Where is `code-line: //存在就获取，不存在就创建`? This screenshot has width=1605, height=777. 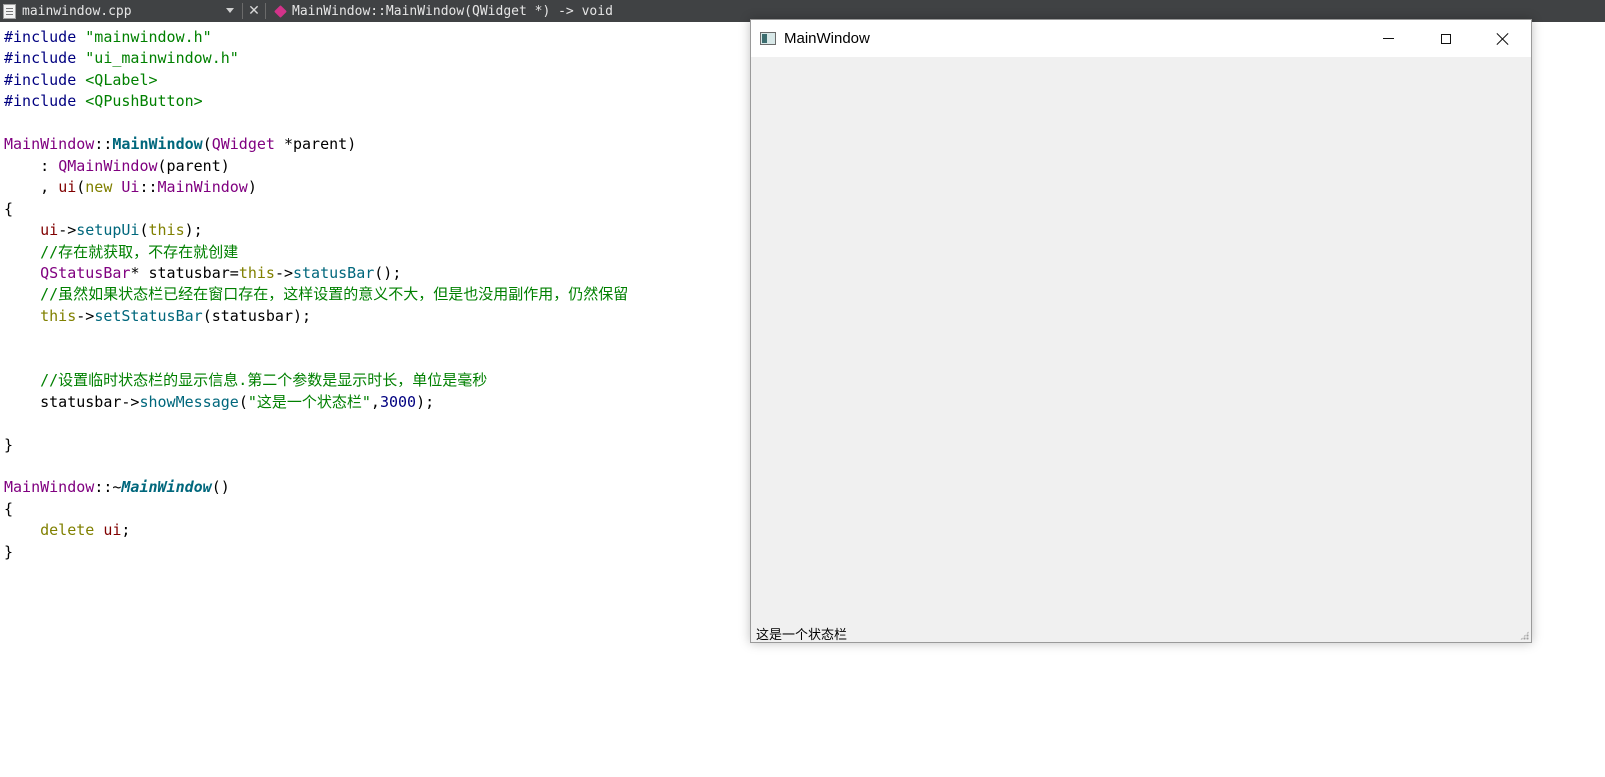 code-line: //存在就获取，不存在就创建 is located at coordinates (121, 252).